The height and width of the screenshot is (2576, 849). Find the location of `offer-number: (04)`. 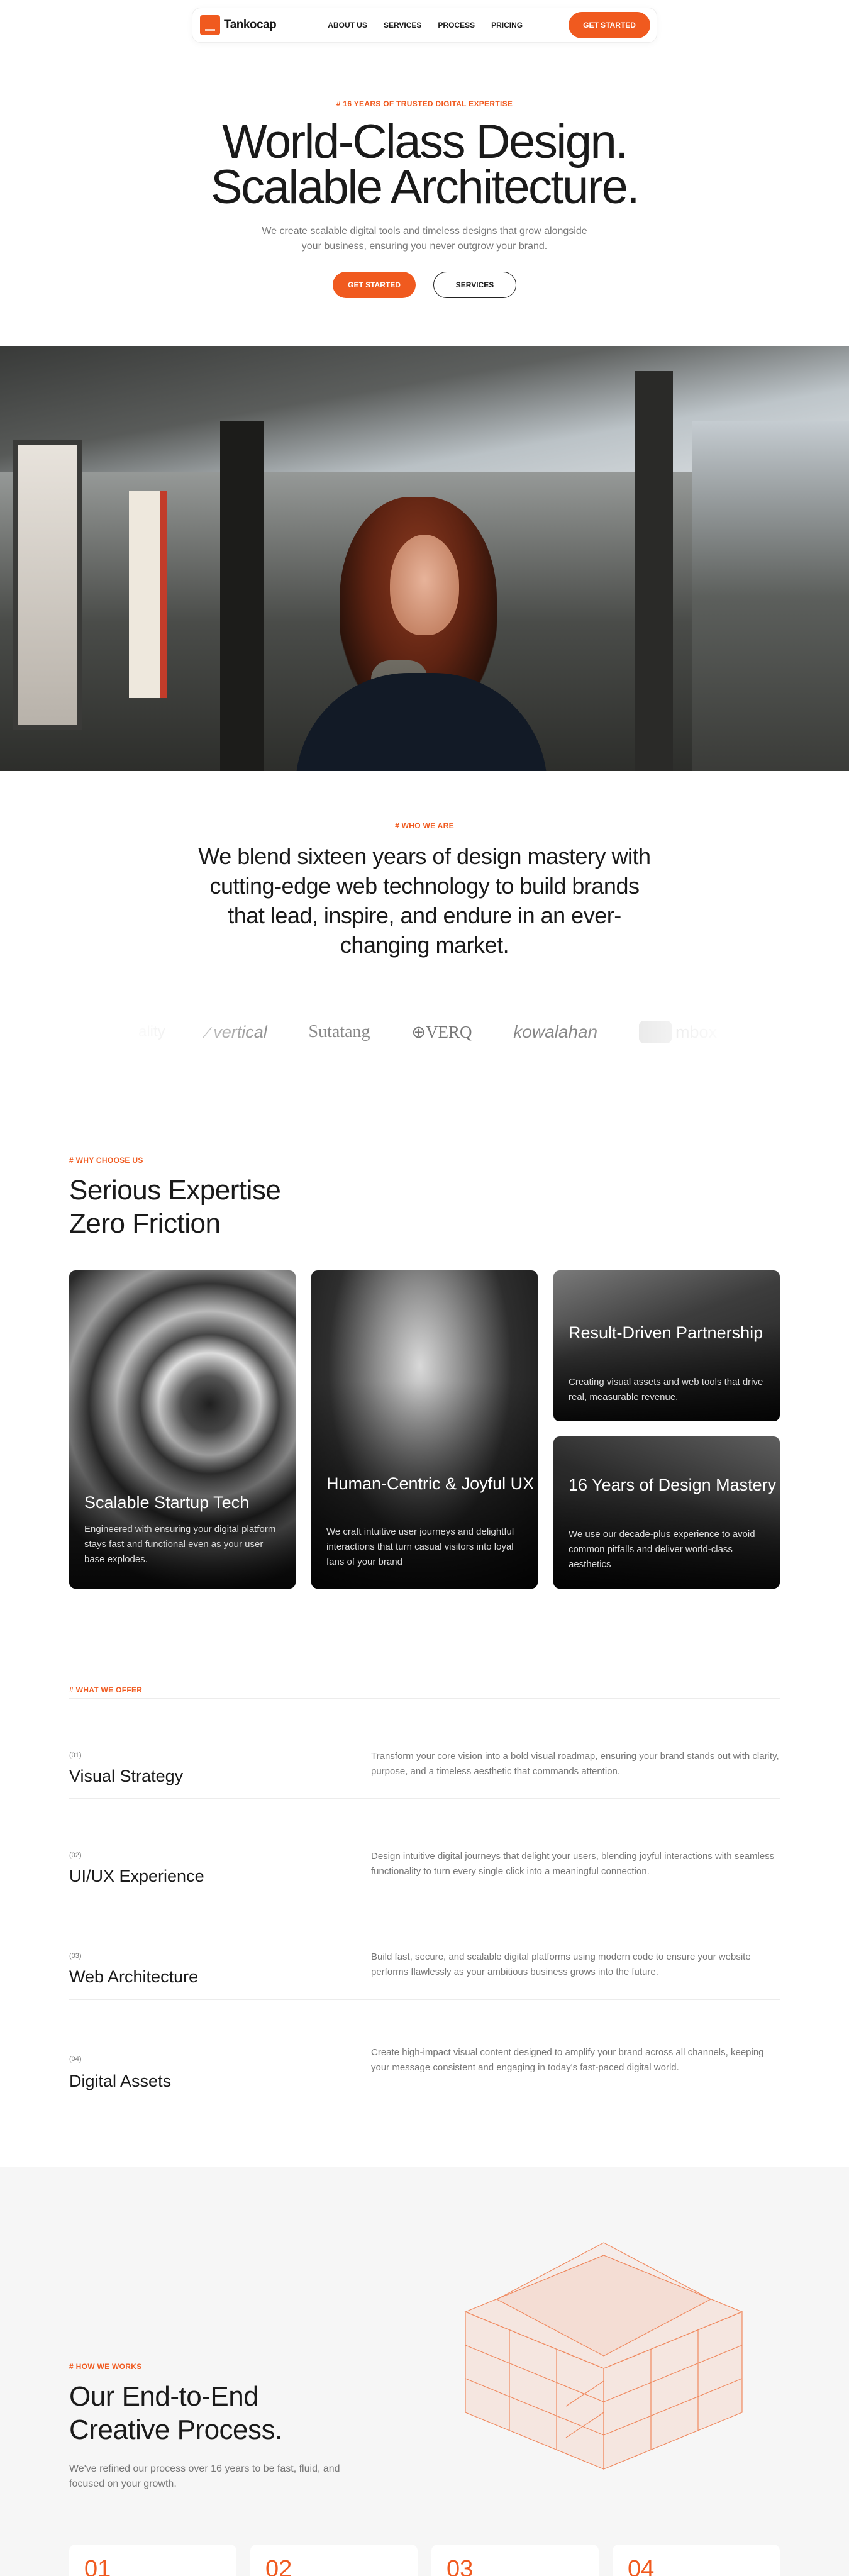

offer-number: (04) is located at coordinates (75, 2059).